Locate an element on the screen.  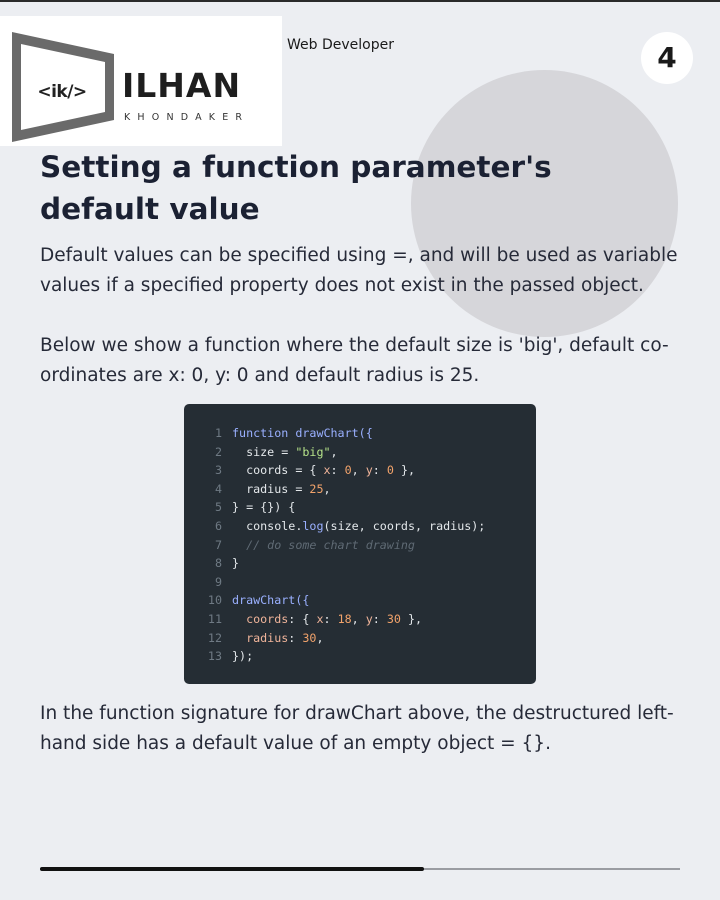
line-number: 1 is located at coordinates (218, 433).